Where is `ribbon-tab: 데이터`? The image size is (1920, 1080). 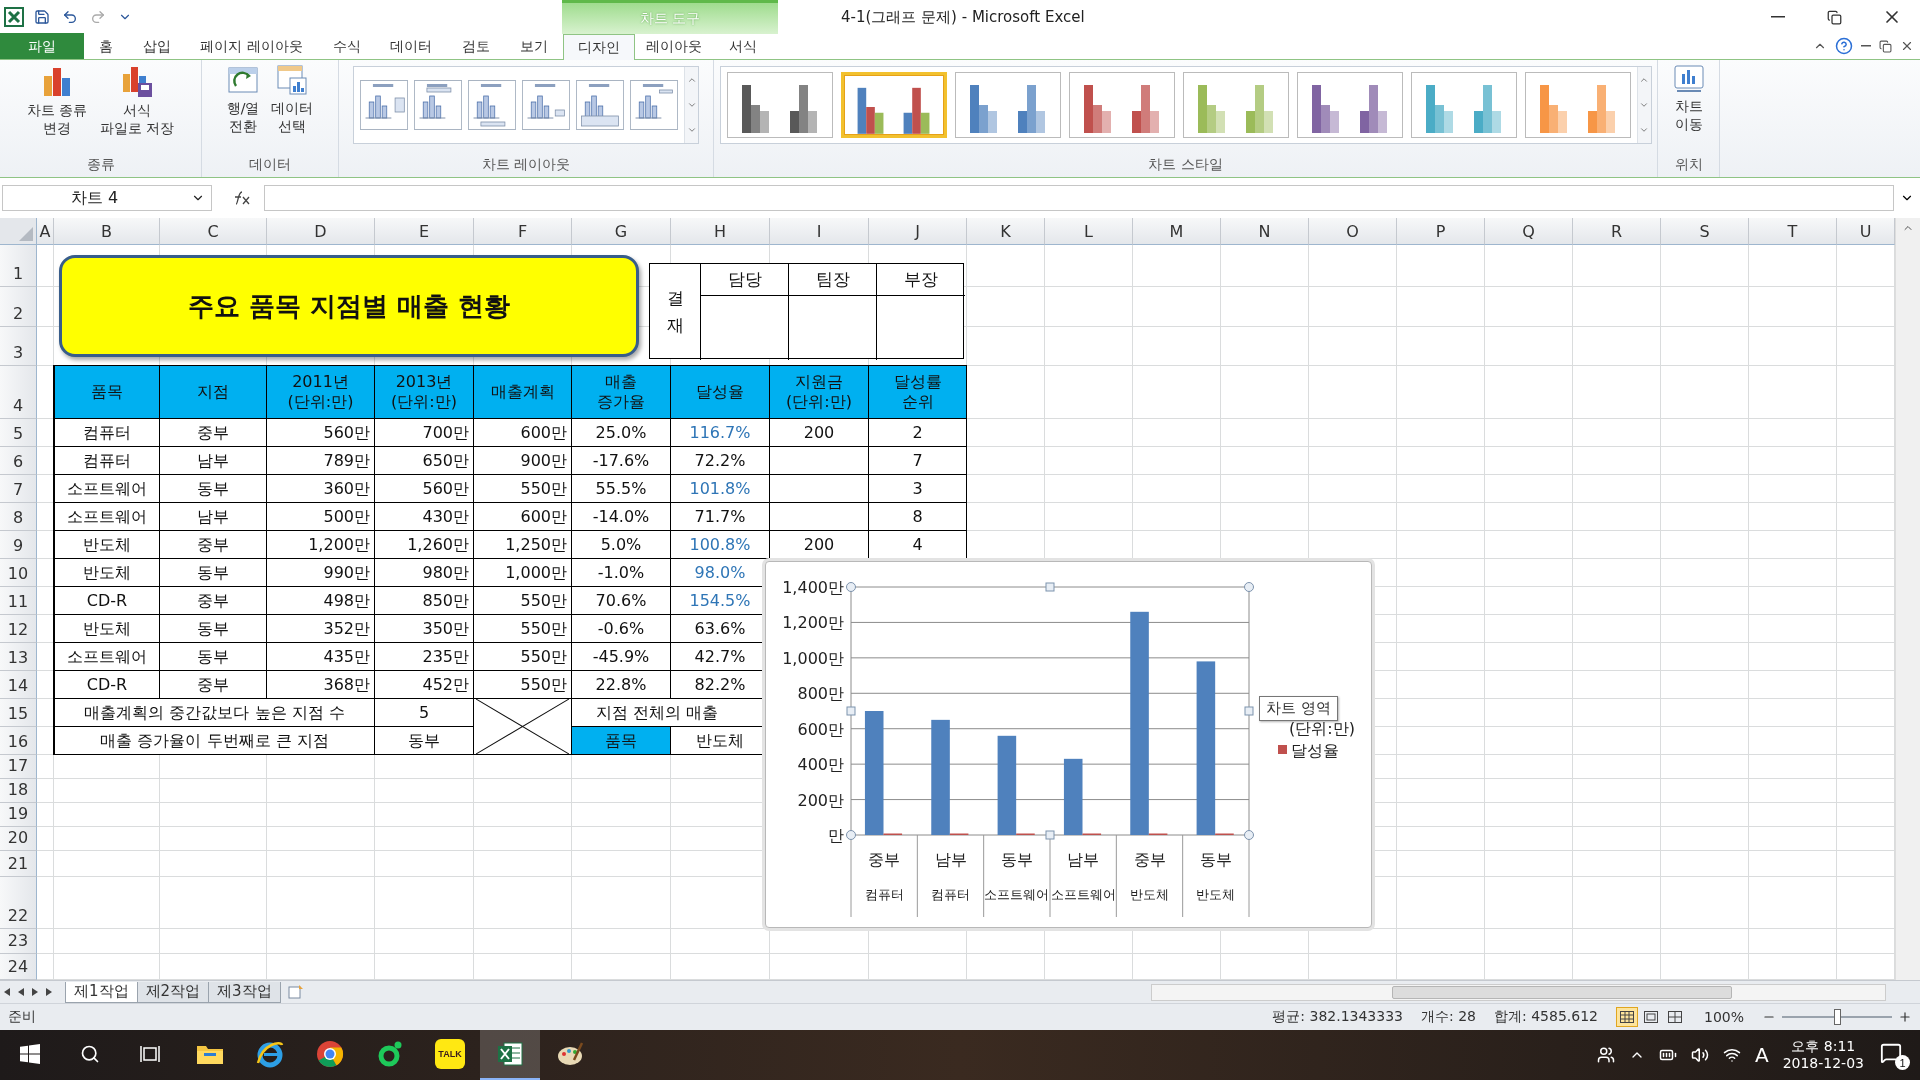
ribbon-tab: 데이터 is located at coordinates (411, 46).